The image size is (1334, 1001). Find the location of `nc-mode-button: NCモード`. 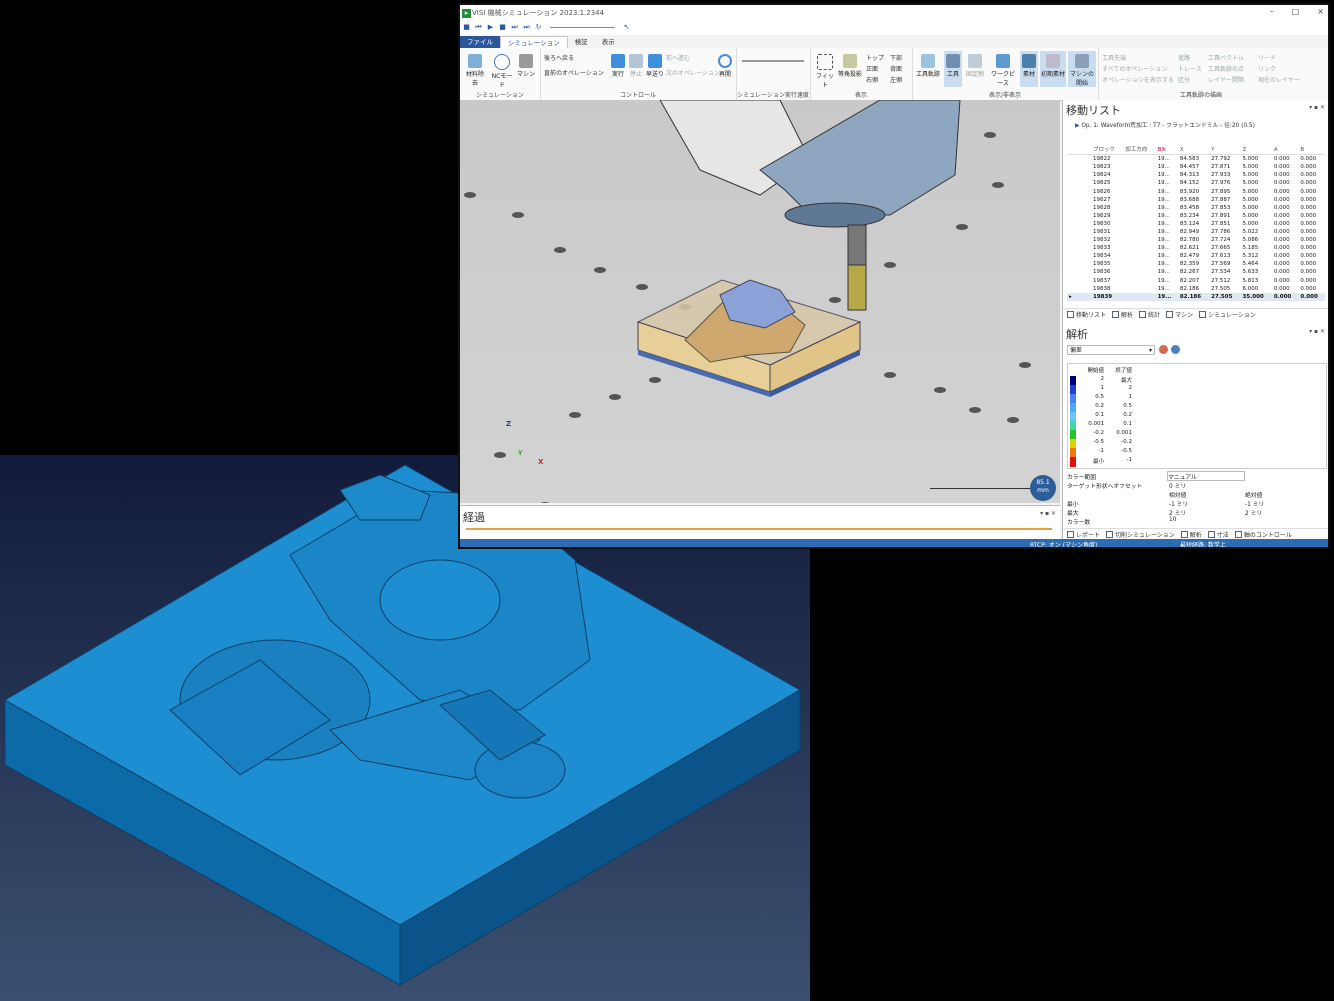

nc-mode-button: NCモード is located at coordinates (502, 71).